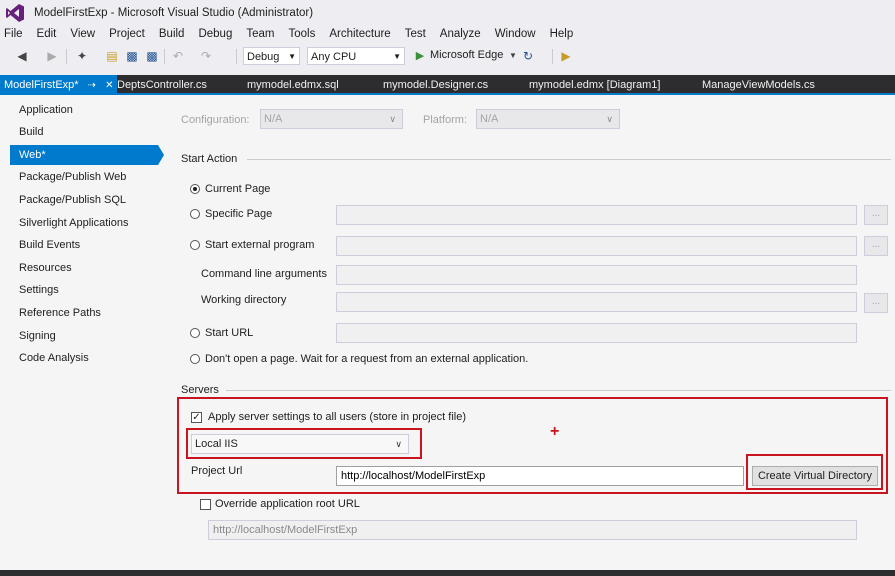 This screenshot has width=895, height=576. What do you see at coordinates (466, 55) in the screenshot?
I see `run-target: Microsoft Edge` at bounding box center [466, 55].